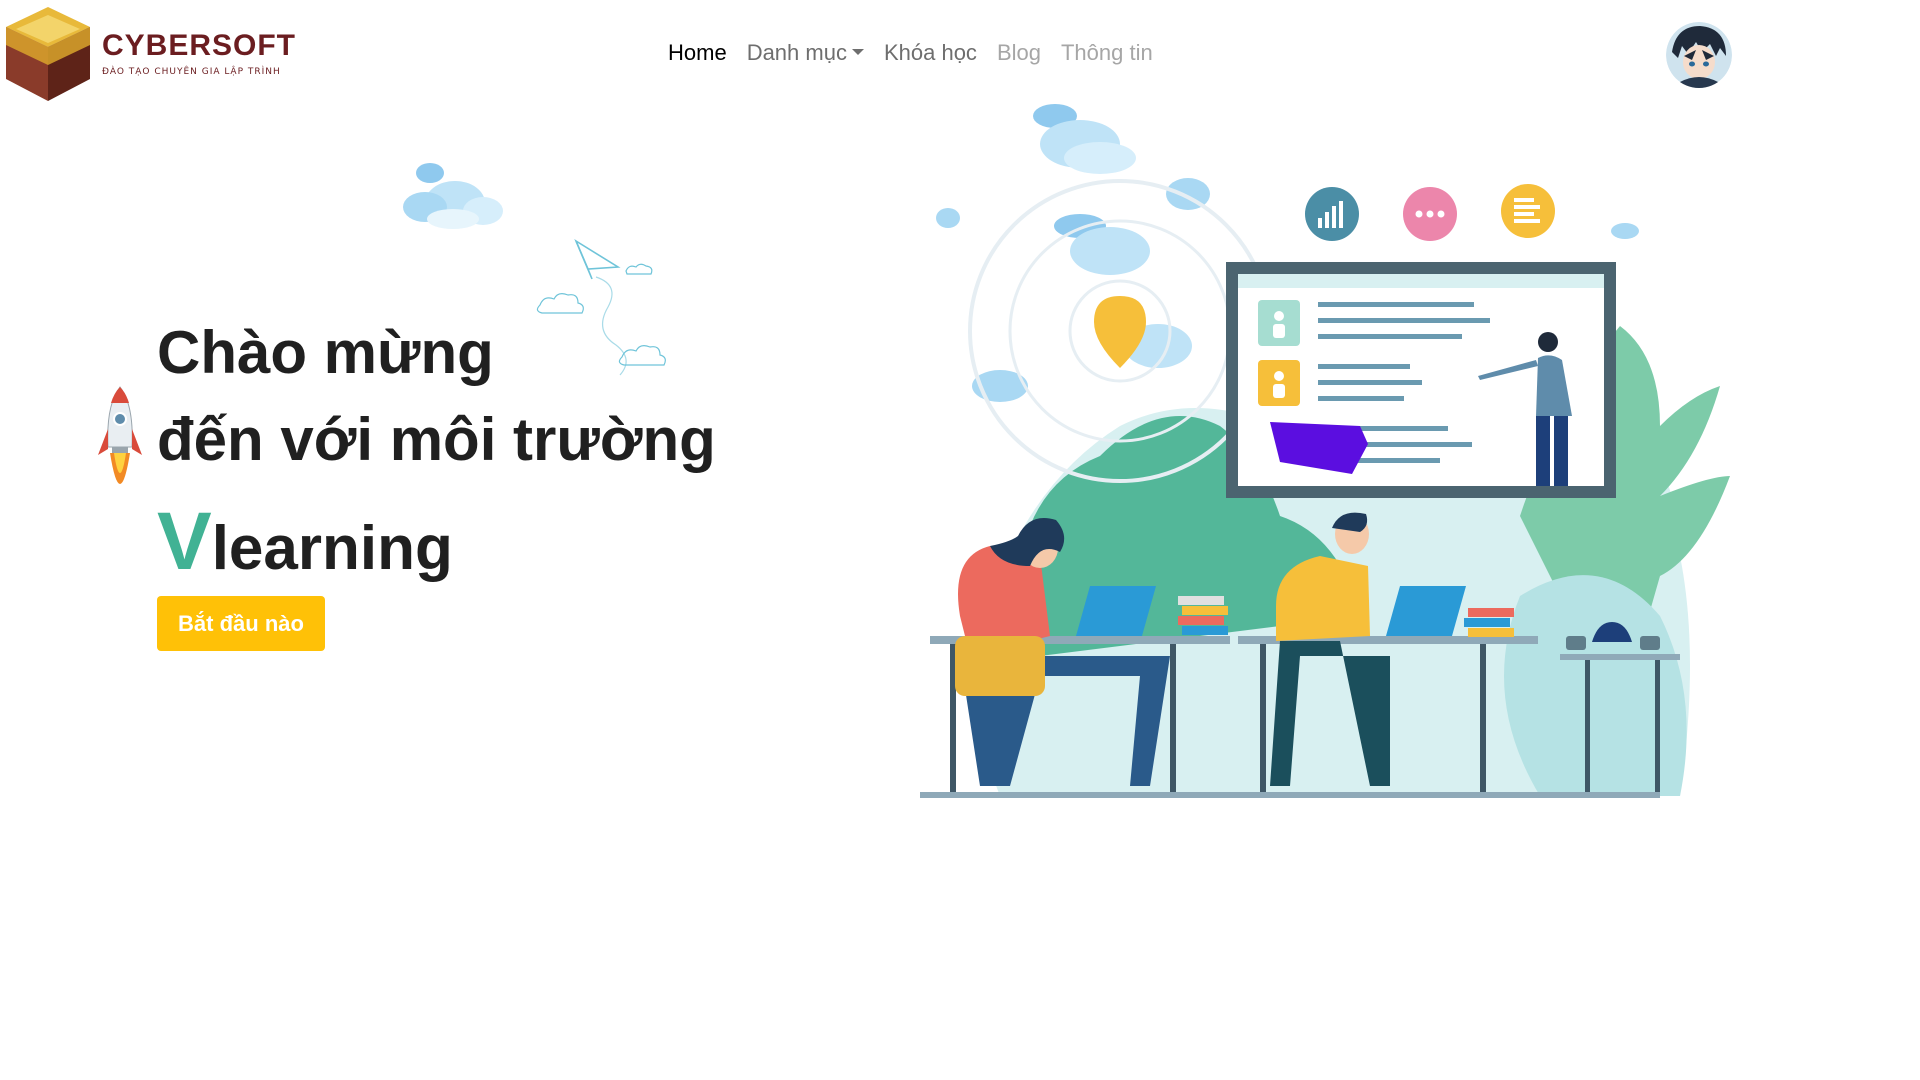  Describe the element at coordinates (332, 548) in the screenshot. I see `hero-learning-text: learning` at that location.